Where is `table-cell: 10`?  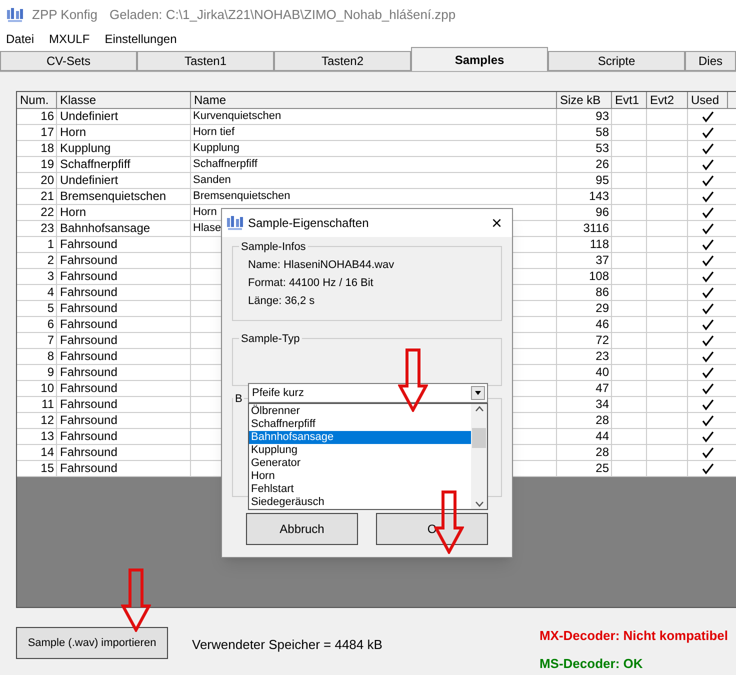 table-cell: 10 is located at coordinates (37, 388).